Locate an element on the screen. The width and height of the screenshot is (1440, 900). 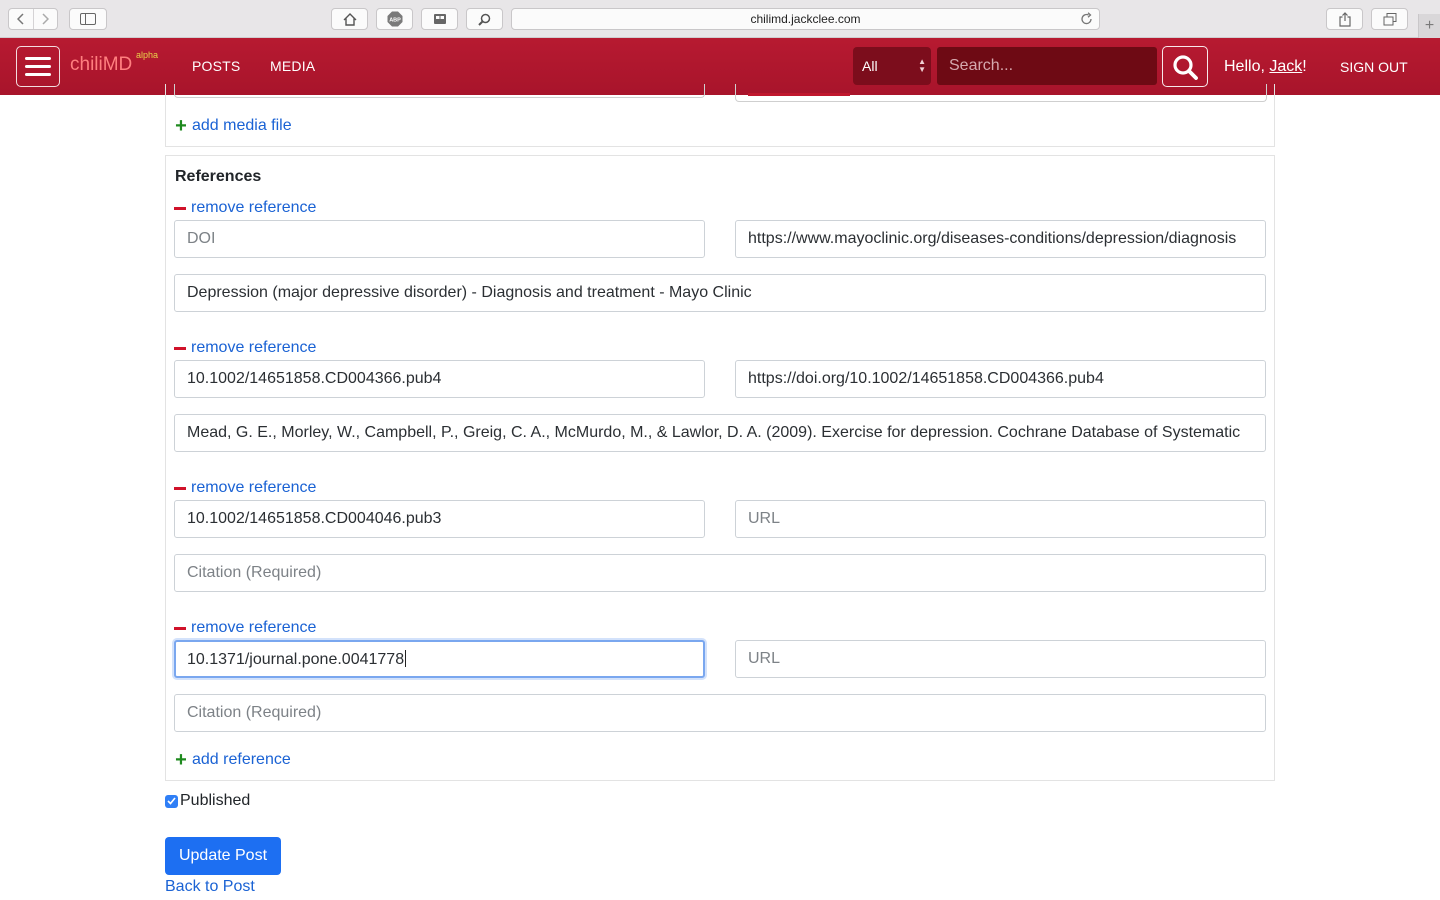
user-profile-link: Jack is located at coordinates (1285, 66).